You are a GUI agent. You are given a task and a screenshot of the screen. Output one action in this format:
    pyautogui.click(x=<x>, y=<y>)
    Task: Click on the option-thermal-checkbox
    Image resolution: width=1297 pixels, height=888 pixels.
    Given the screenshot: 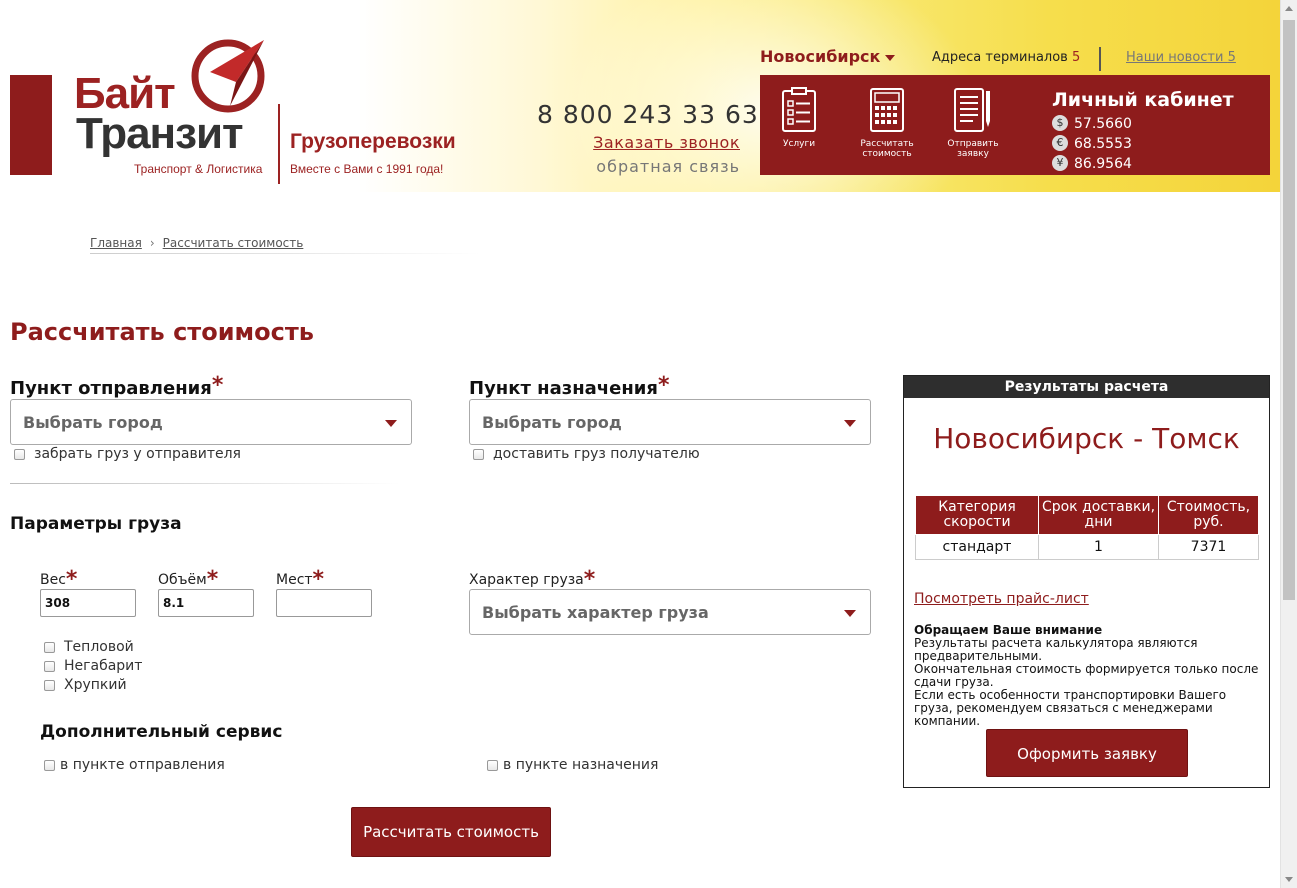 What is the action you would take?
    pyautogui.click(x=49, y=647)
    